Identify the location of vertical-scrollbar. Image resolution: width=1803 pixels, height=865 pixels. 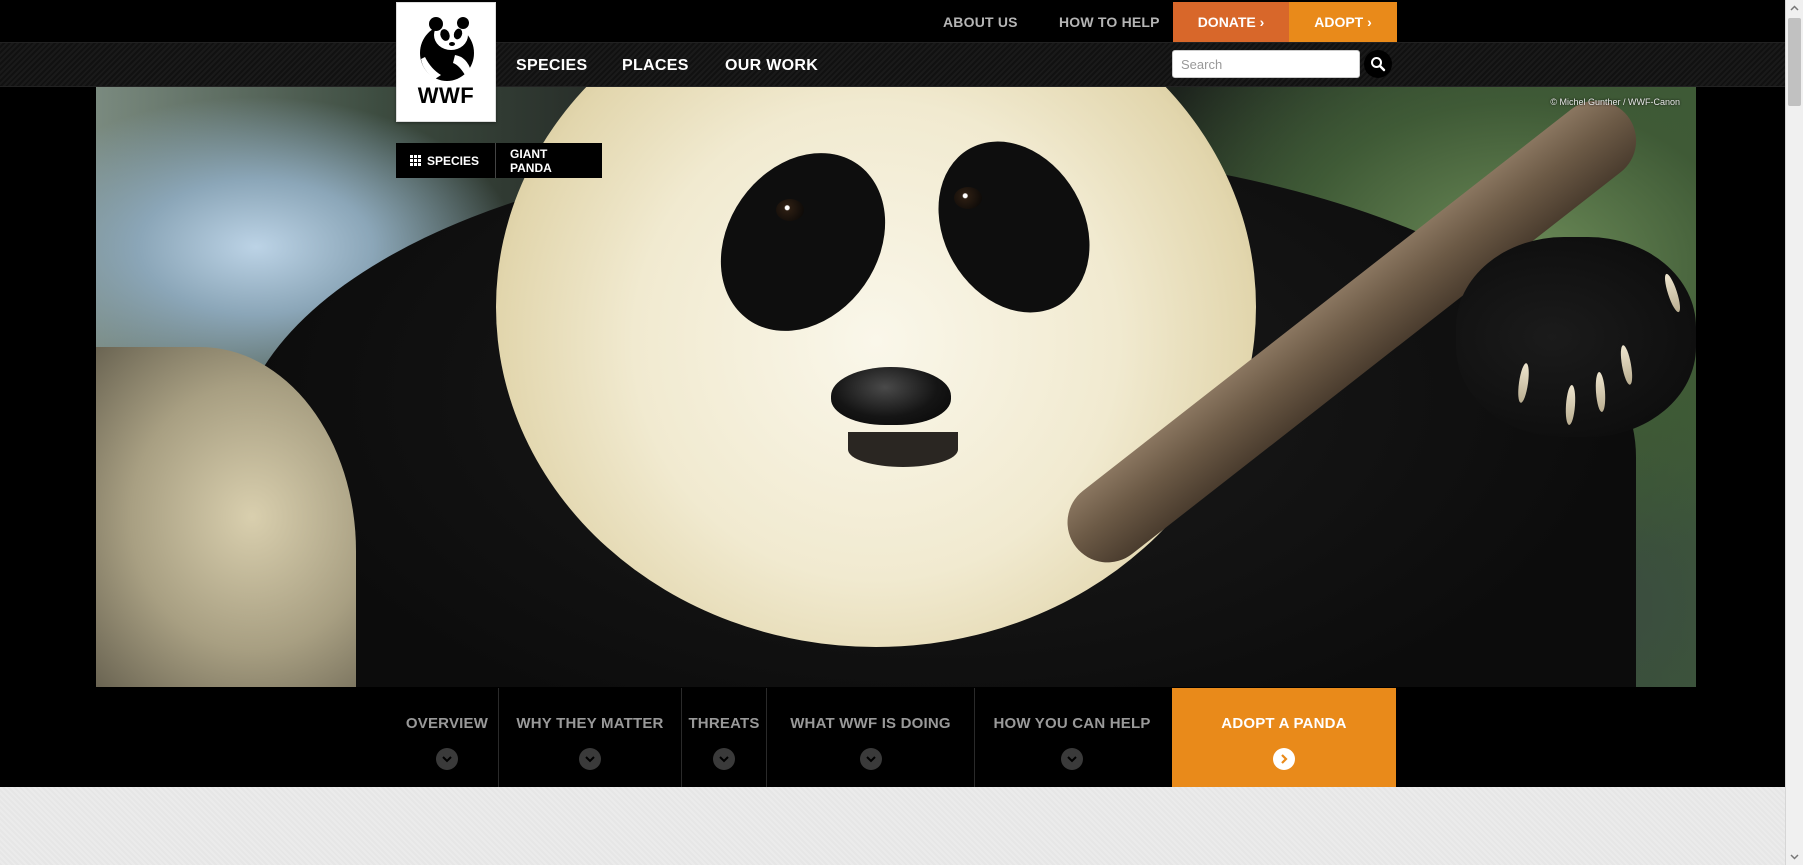
(1794, 432).